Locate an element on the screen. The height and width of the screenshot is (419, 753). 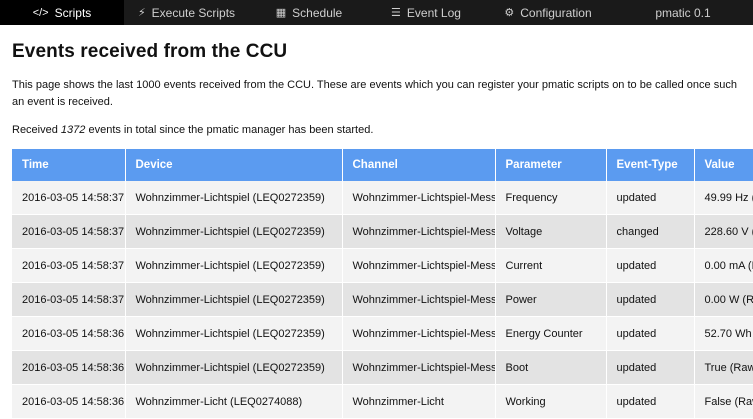
value-cell: False (Raw is located at coordinates (723, 401).